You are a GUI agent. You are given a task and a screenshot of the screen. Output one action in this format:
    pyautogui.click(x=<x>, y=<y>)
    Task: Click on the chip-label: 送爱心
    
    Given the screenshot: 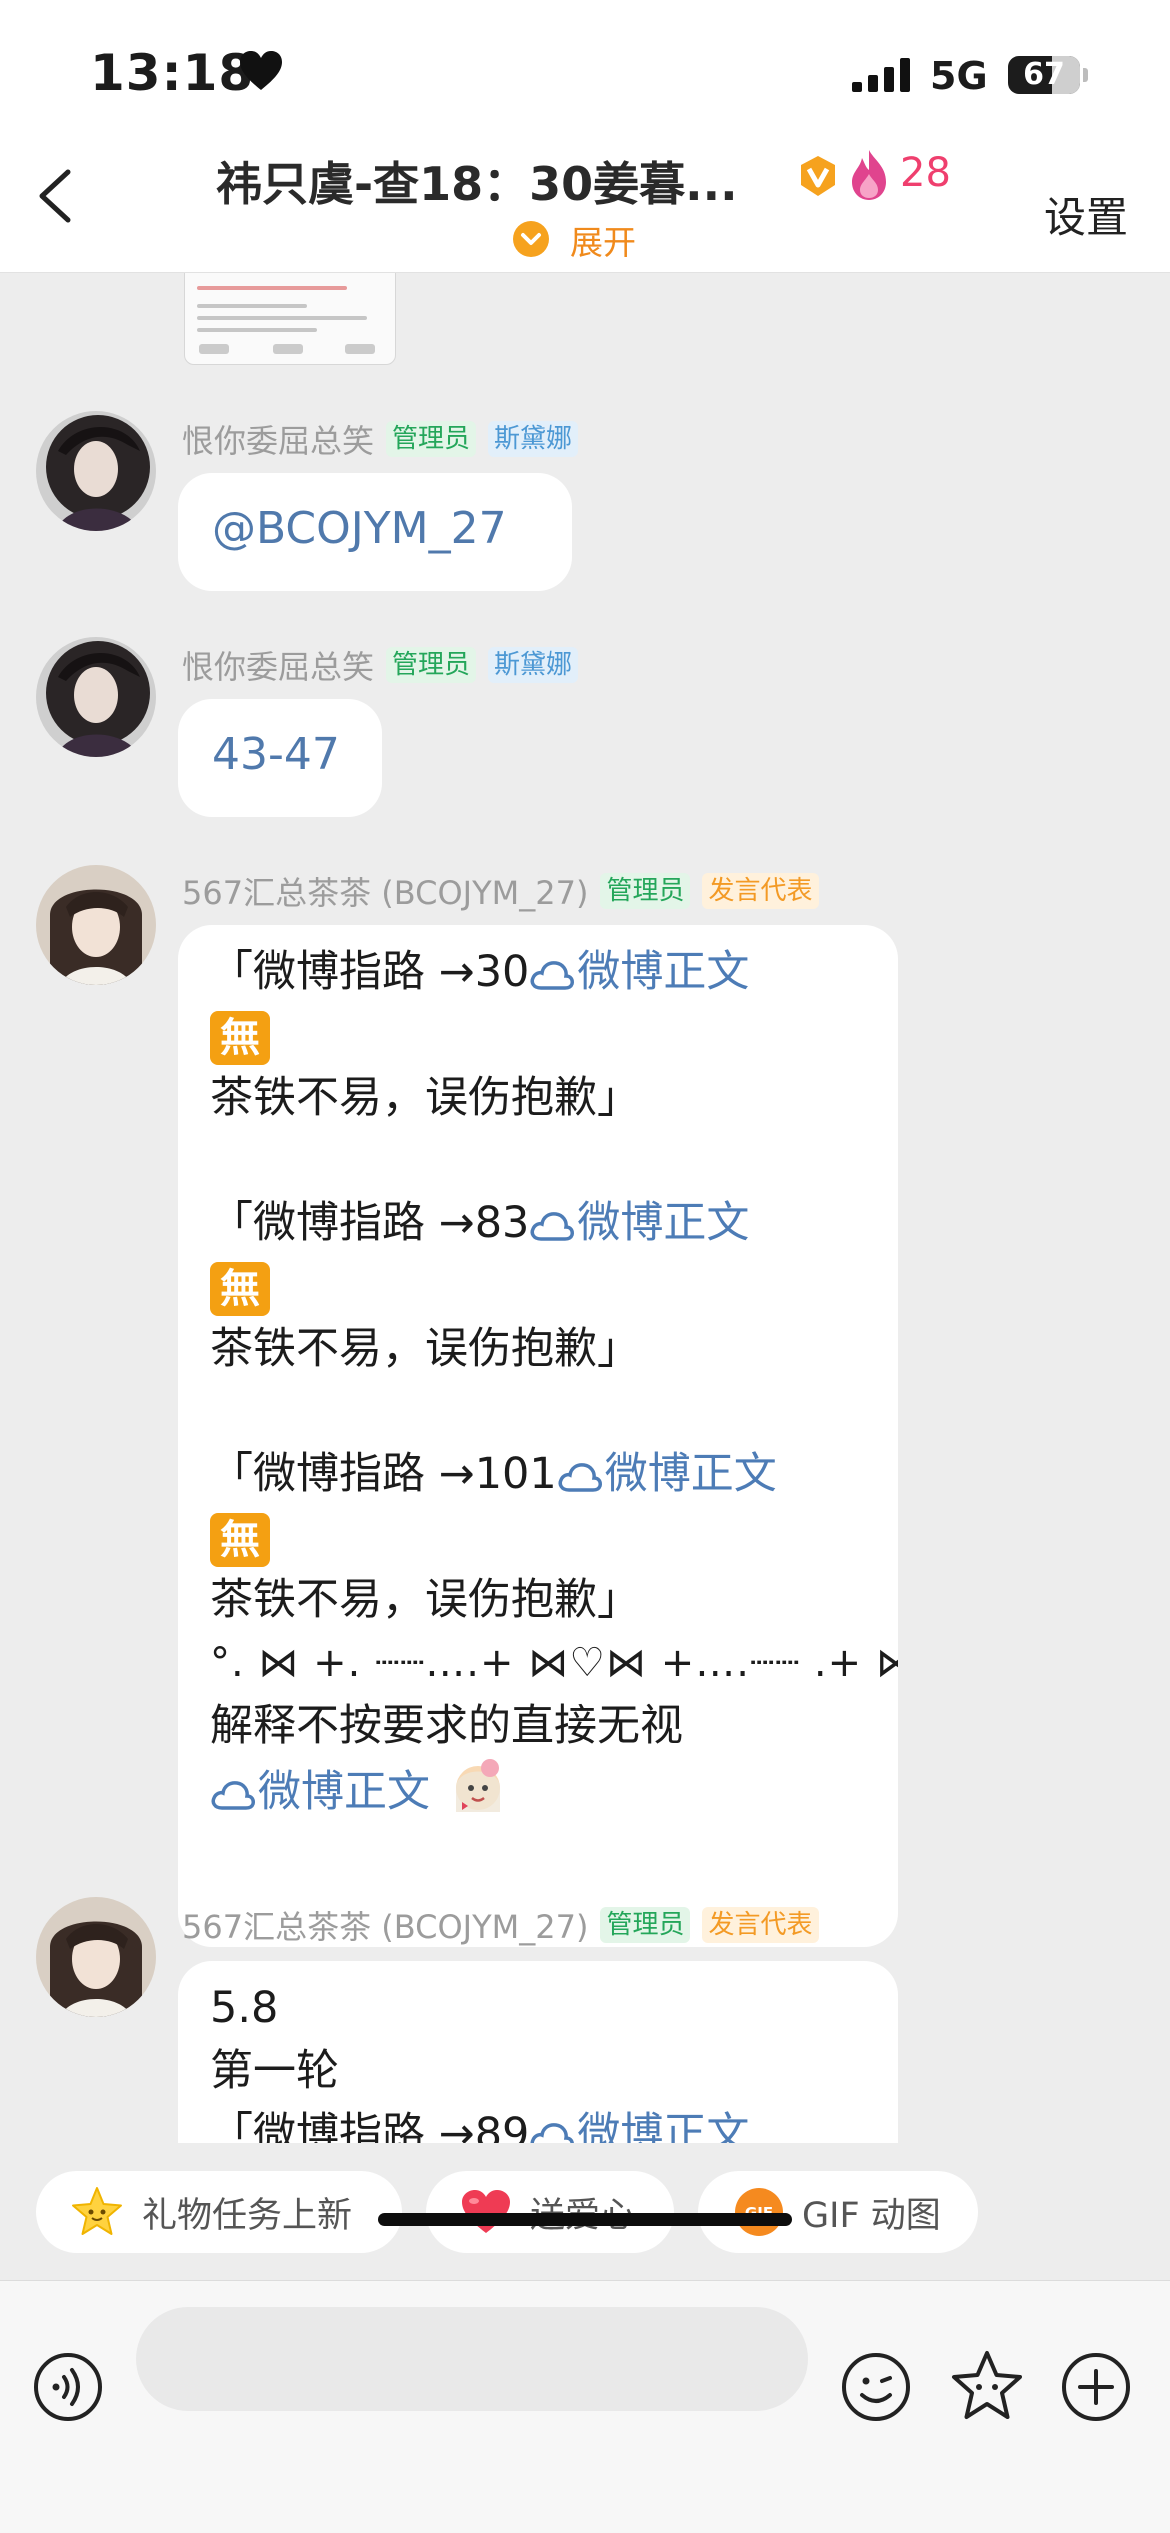 What is the action you would take?
    pyautogui.click(x=582, y=2212)
    